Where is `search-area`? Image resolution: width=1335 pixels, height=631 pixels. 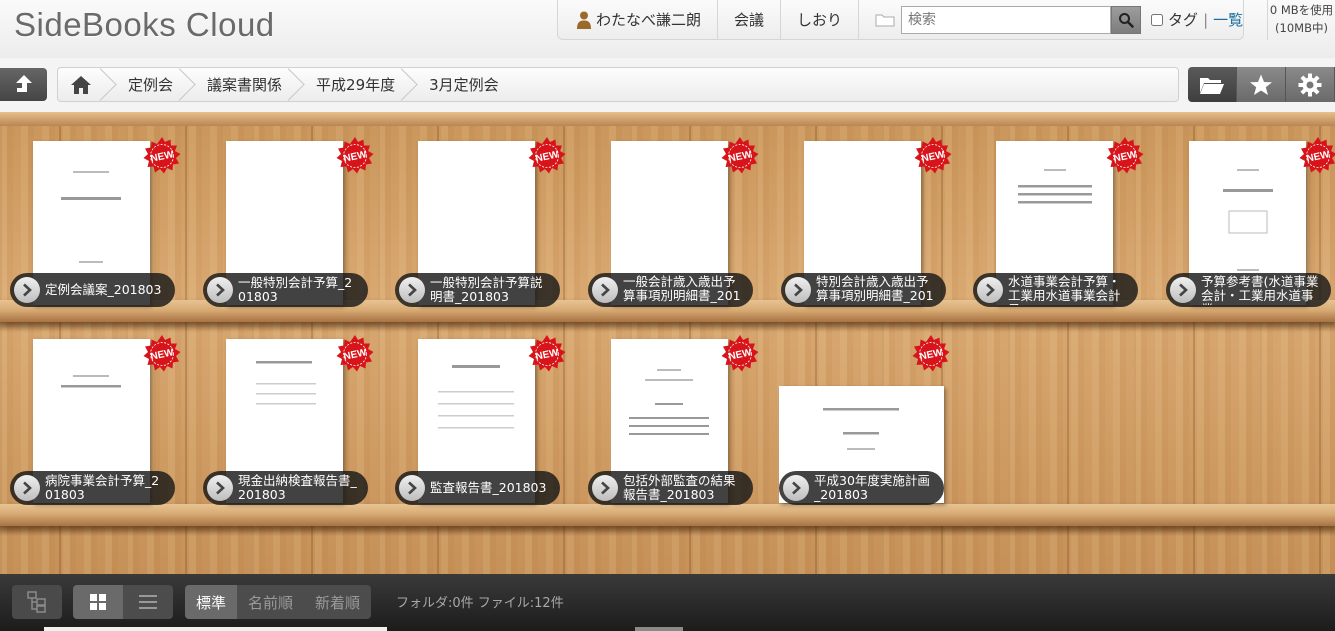
search-area is located at coordinates (1004, 19).